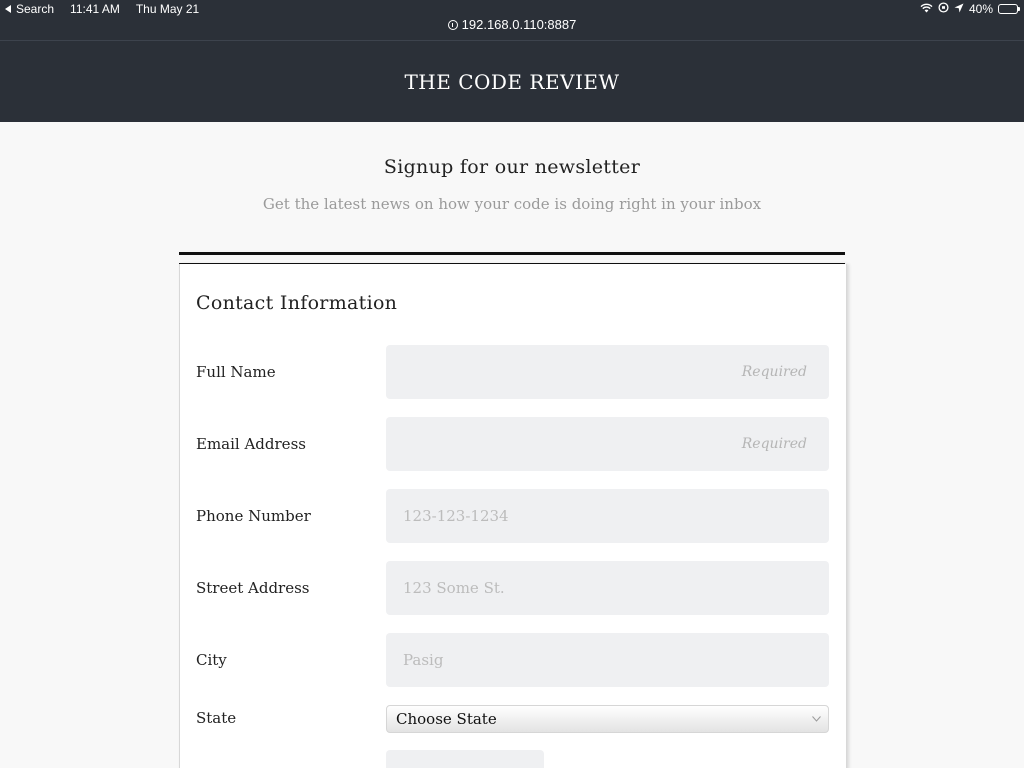  What do you see at coordinates (95, 9) in the screenshot?
I see `status-time: 11:41 AM` at bounding box center [95, 9].